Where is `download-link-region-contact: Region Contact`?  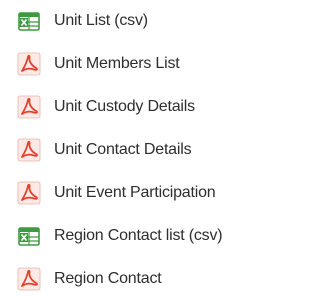 download-link-region-contact: Region Contact is located at coordinates (136, 279).